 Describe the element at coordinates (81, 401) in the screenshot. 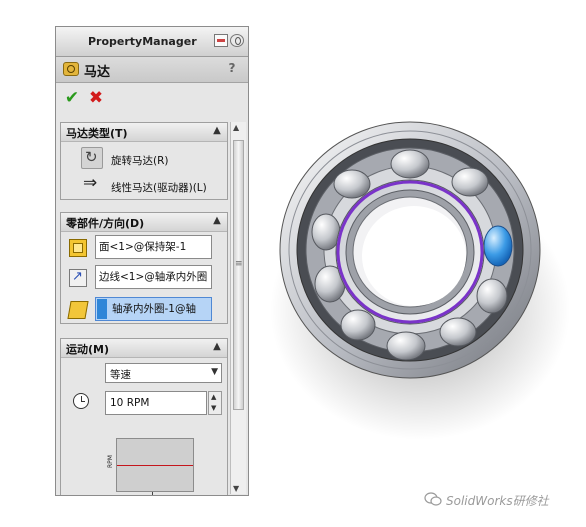

I see `clock-icon` at that location.